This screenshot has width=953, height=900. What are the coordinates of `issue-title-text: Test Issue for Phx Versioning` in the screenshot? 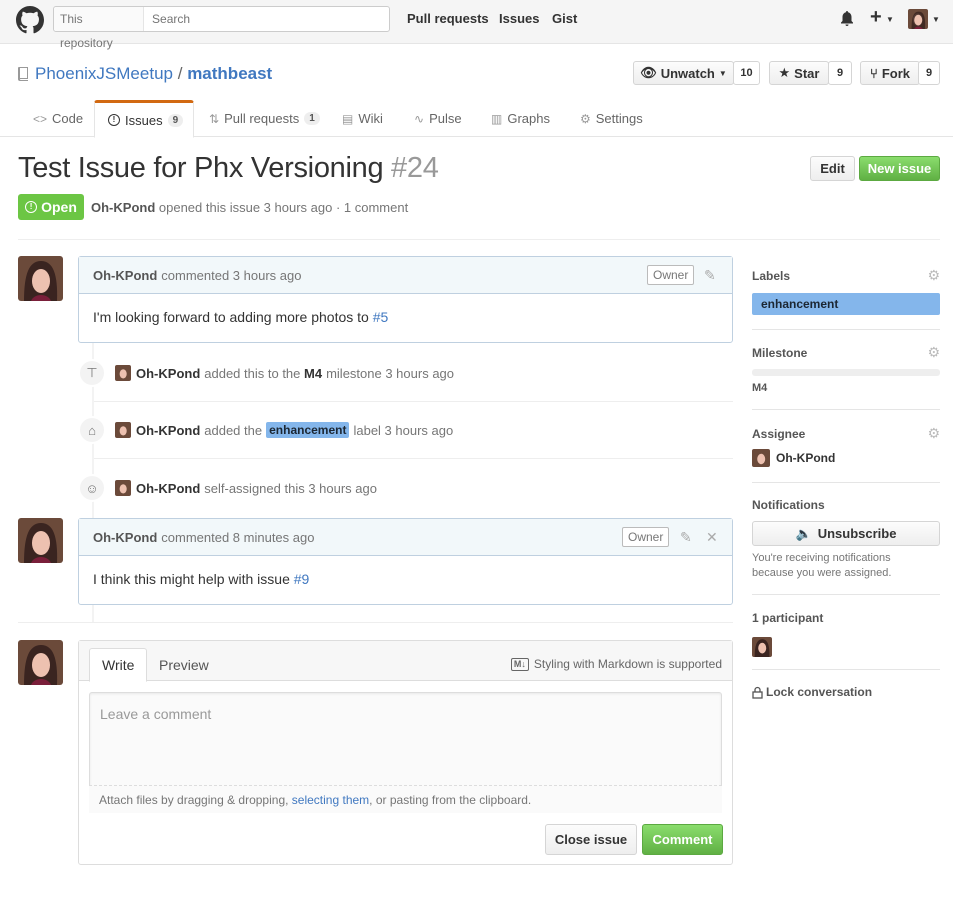 It's located at (201, 168).